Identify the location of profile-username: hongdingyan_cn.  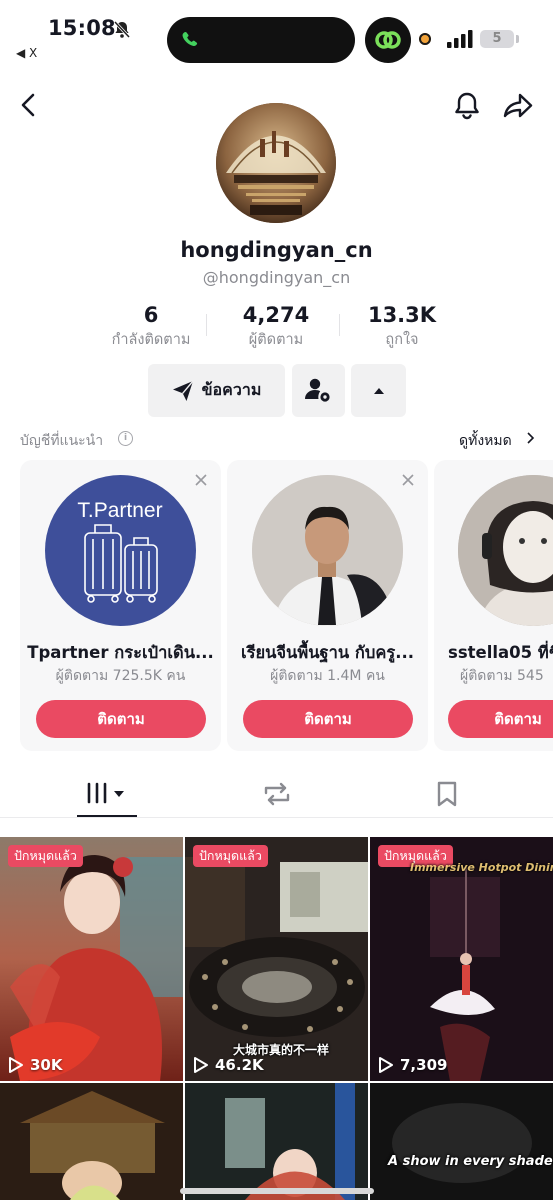
(276, 250).